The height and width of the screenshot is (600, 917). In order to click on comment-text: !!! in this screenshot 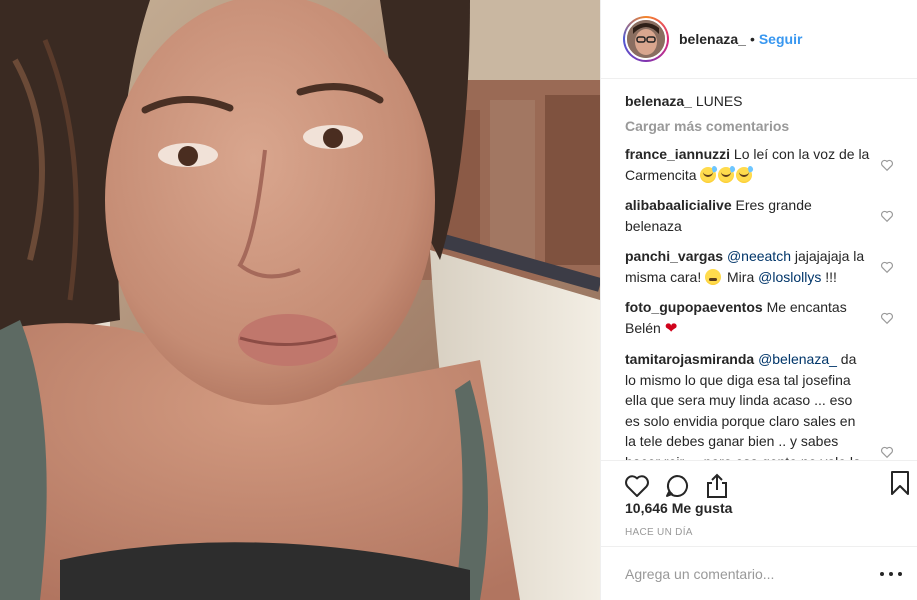, I will do `click(829, 276)`.